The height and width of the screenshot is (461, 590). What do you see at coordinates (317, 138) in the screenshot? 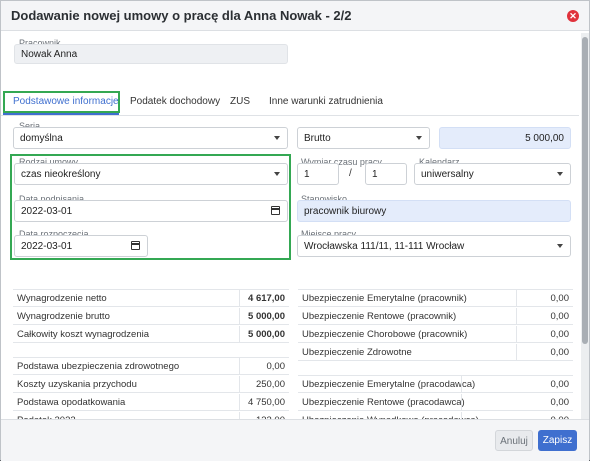
I see `gross-type-value: Brutto` at bounding box center [317, 138].